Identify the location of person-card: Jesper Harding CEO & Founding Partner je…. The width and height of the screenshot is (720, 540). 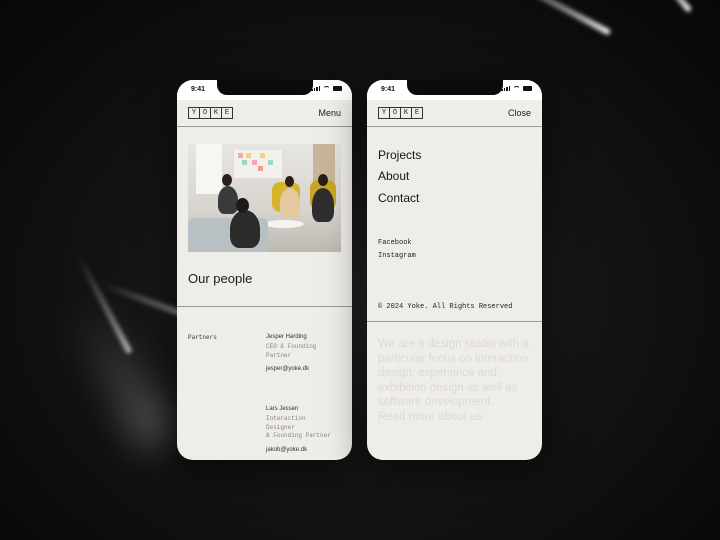
(308, 353).